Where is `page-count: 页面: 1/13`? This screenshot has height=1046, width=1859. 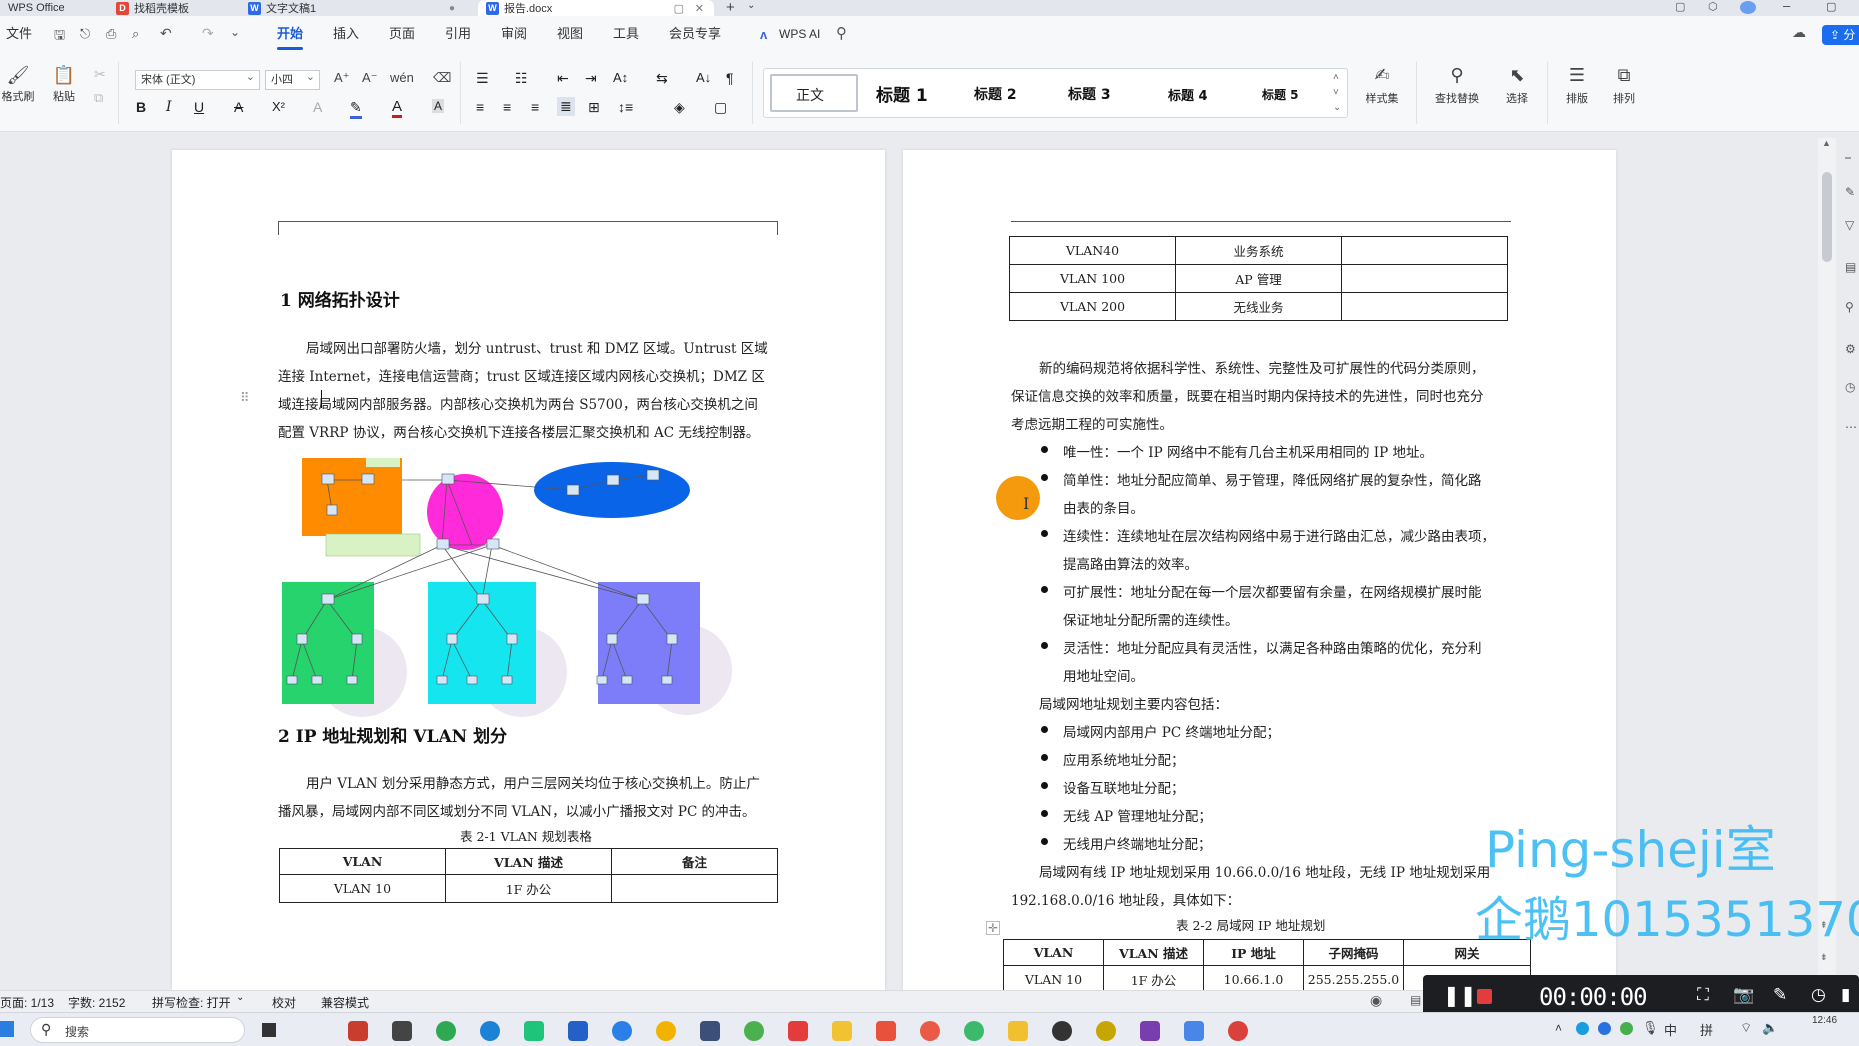 page-count: 页面: 1/13 is located at coordinates (27, 1002).